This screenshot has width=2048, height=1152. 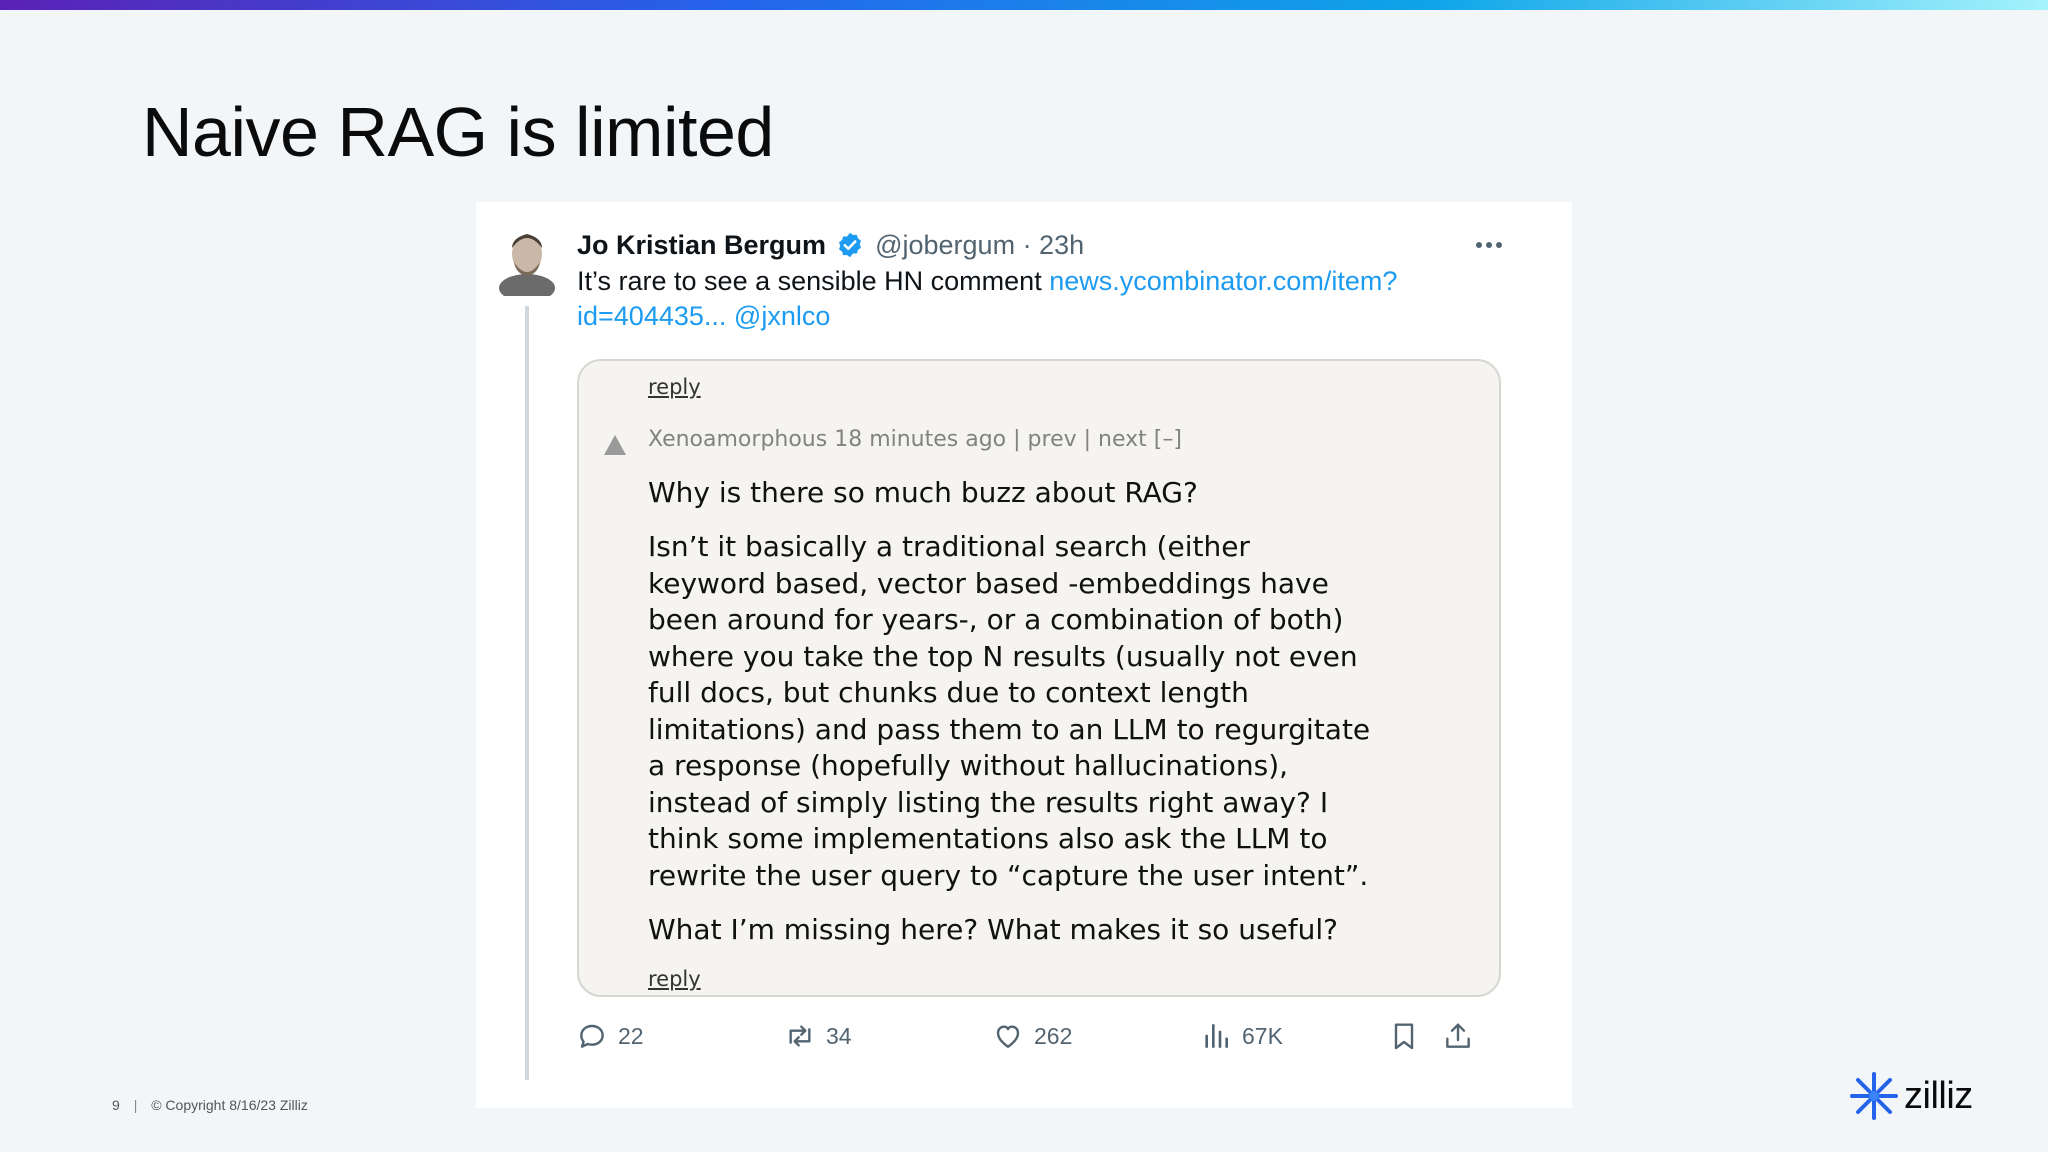 I want to click on page-number: 9, so click(x=116, y=1105).